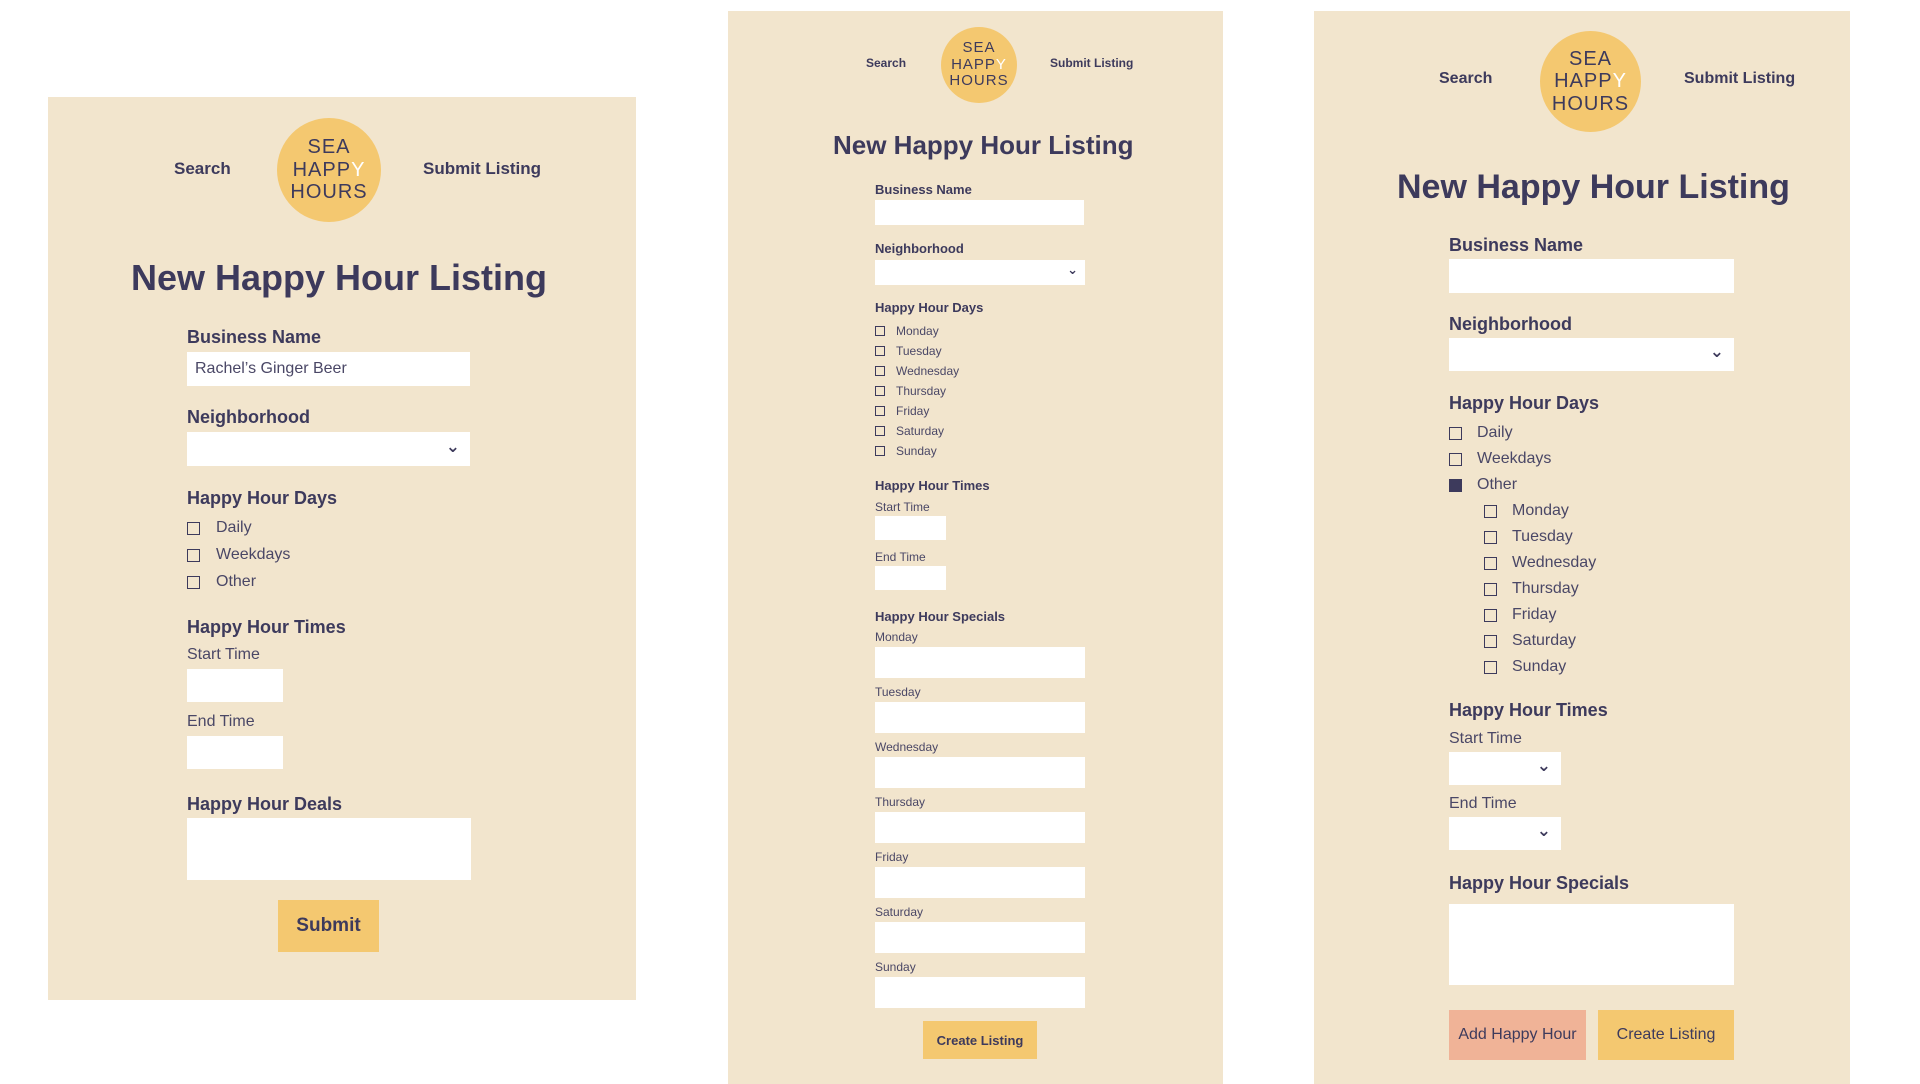  I want to click on end-time-select: ⌄, so click(1505, 833).